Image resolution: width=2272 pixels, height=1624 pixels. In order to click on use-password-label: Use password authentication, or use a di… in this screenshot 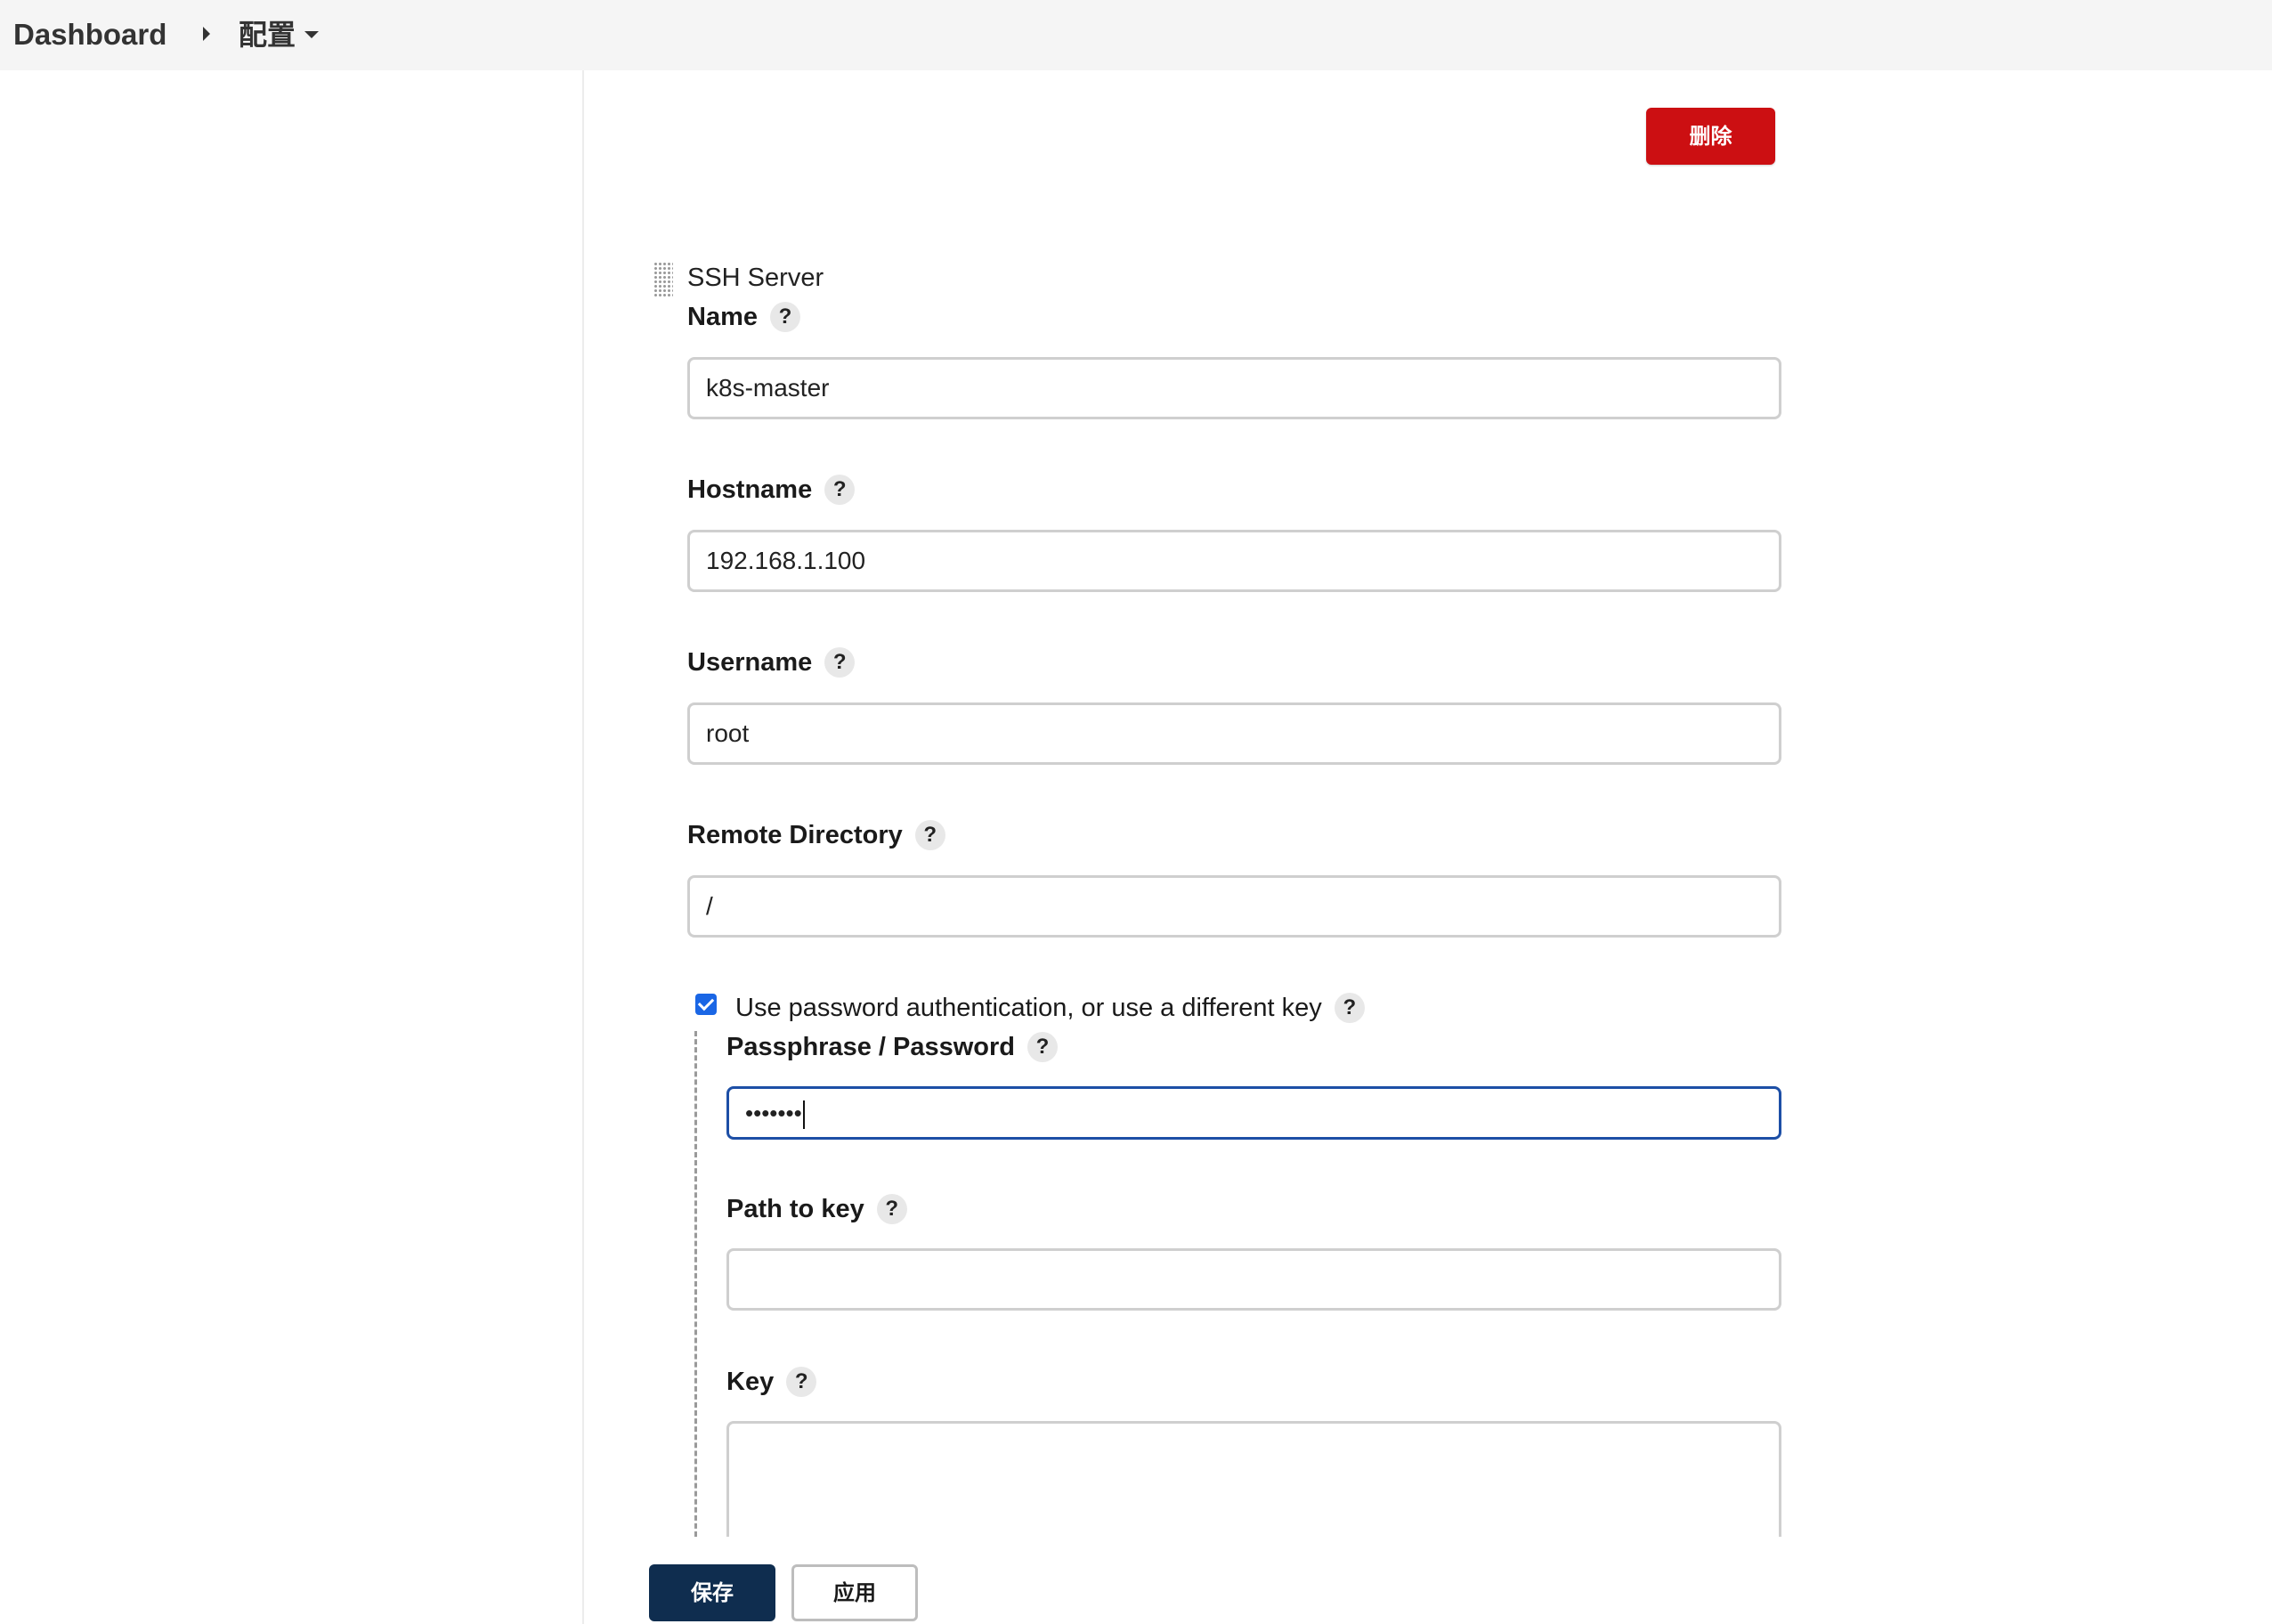, I will do `click(1050, 1008)`.